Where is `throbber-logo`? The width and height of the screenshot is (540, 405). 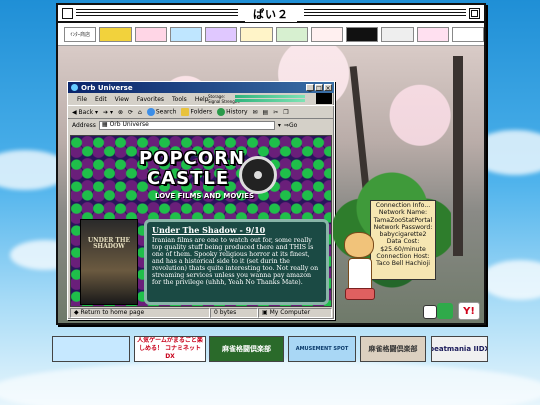 throbber-logo is located at coordinates (324, 98).